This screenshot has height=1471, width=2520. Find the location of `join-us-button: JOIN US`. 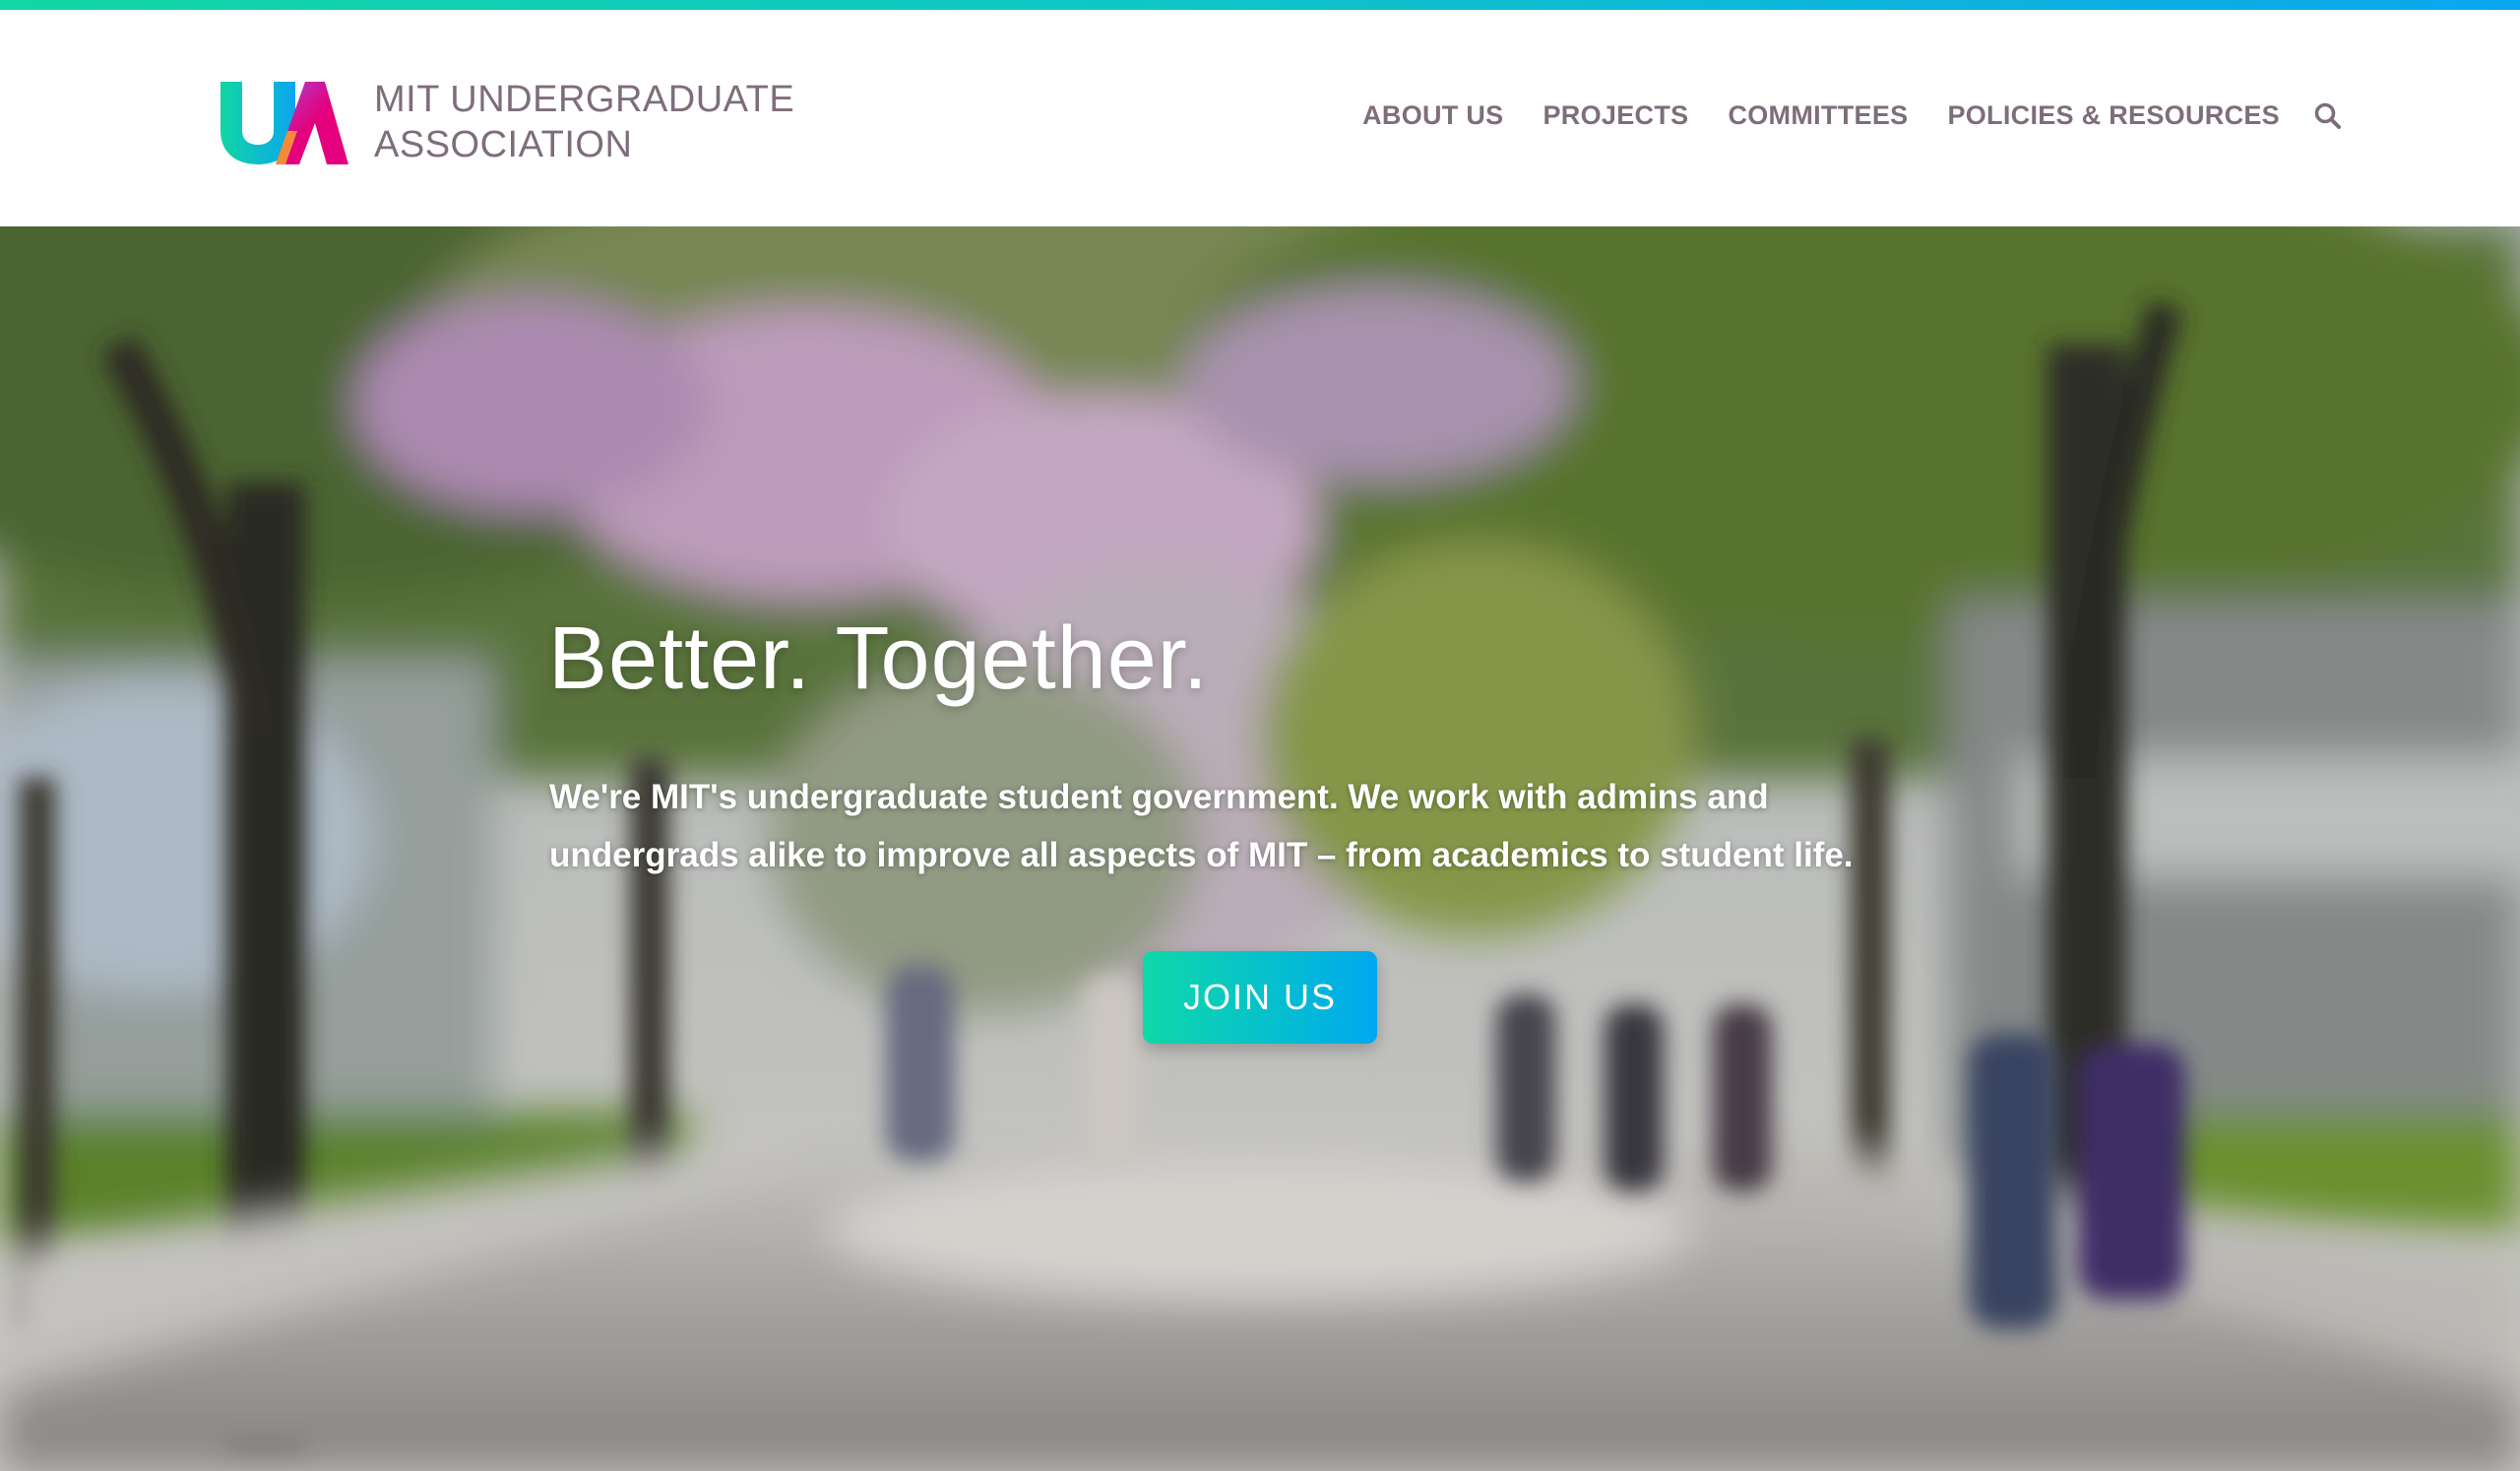

join-us-button: JOIN US is located at coordinates (1260, 997).